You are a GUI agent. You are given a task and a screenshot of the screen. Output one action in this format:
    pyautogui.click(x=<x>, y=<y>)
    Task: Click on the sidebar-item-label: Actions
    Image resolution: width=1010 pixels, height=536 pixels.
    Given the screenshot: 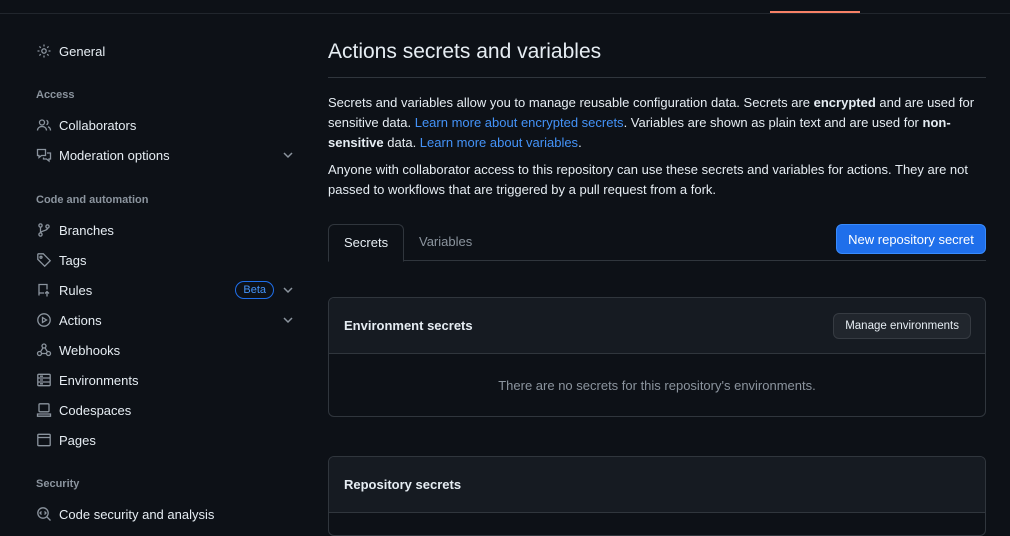 What is the action you would take?
    pyautogui.click(x=80, y=320)
    